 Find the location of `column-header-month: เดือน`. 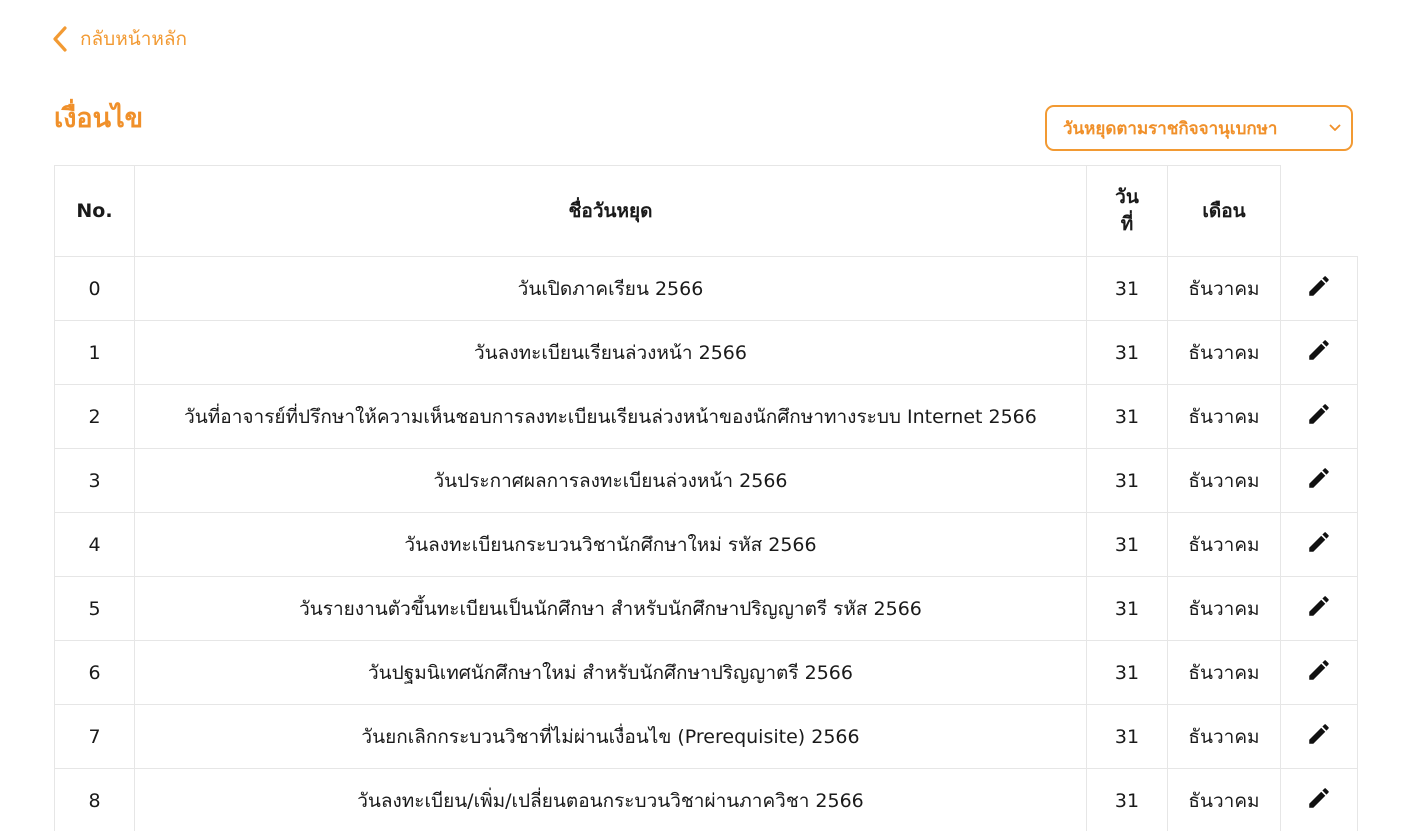

column-header-month: เดือน is located at coordinates (1224, 211).